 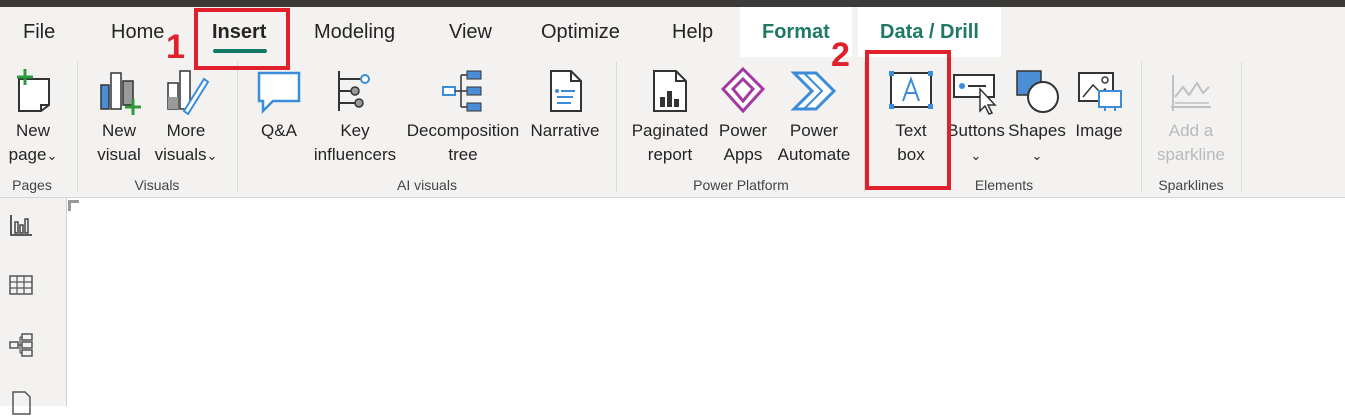 I want to click on more-visuals-button: More visuals⌄, so click(x=186, y=117).